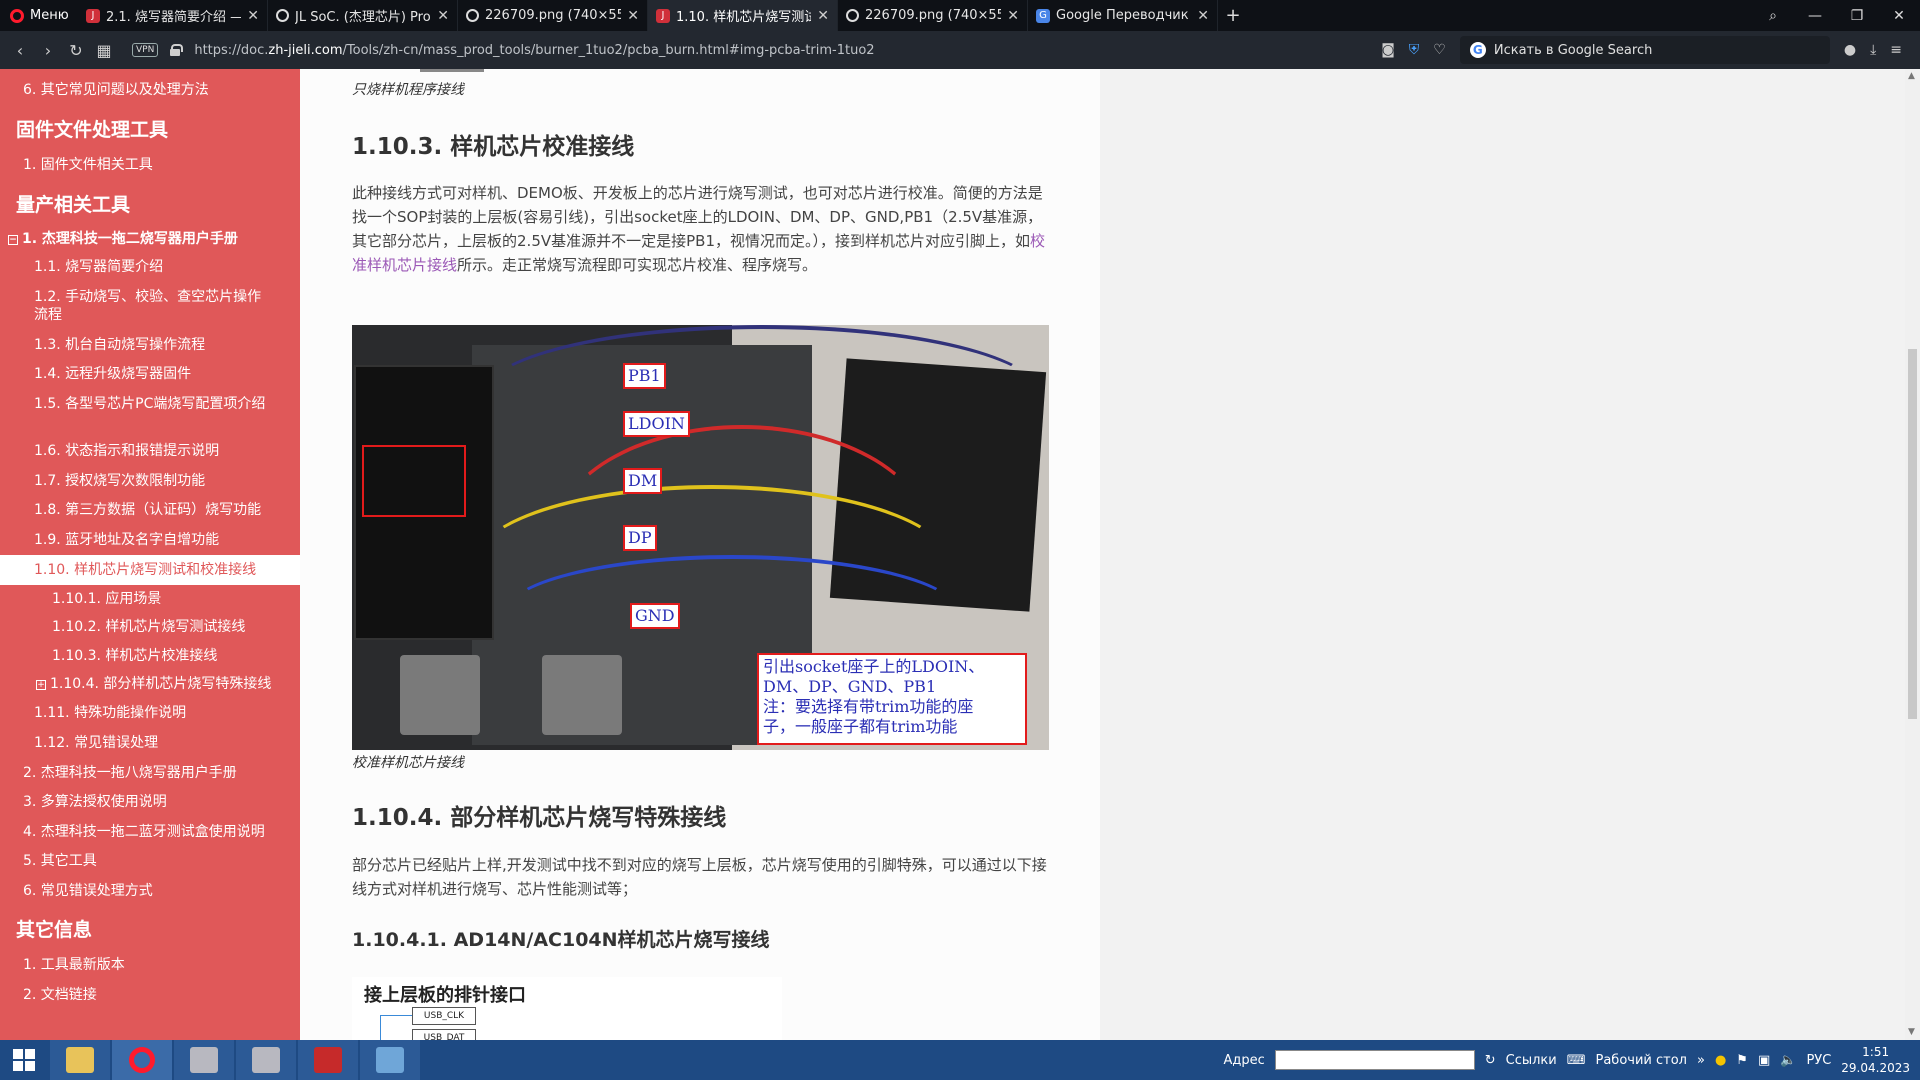  I want to click on socket-highlight-box, so click(414, 481).